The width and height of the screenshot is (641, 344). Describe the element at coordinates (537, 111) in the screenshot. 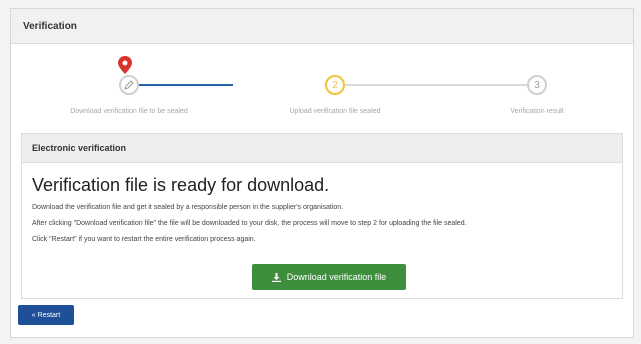

I see `step-3-label: Verification result` at that location.